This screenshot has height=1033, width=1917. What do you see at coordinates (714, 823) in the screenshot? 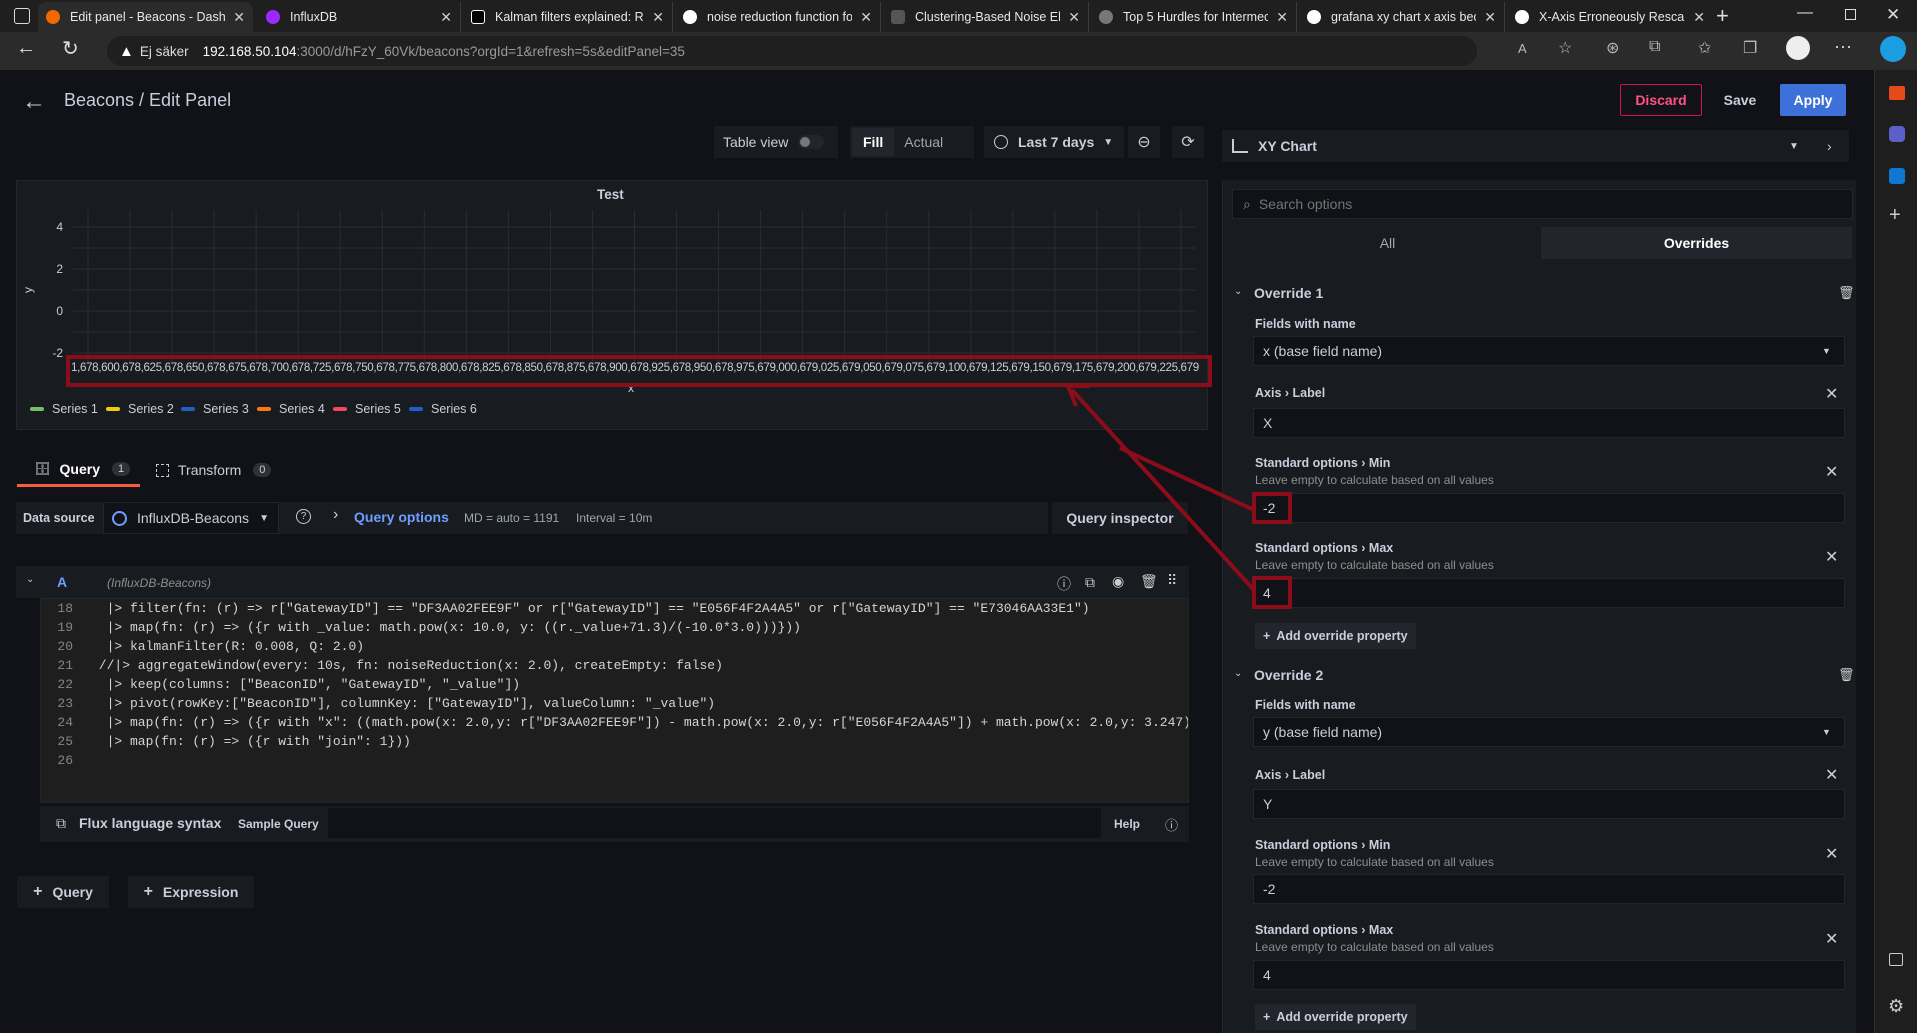
I see `sample-query-select` at bounding box center [714, 823].